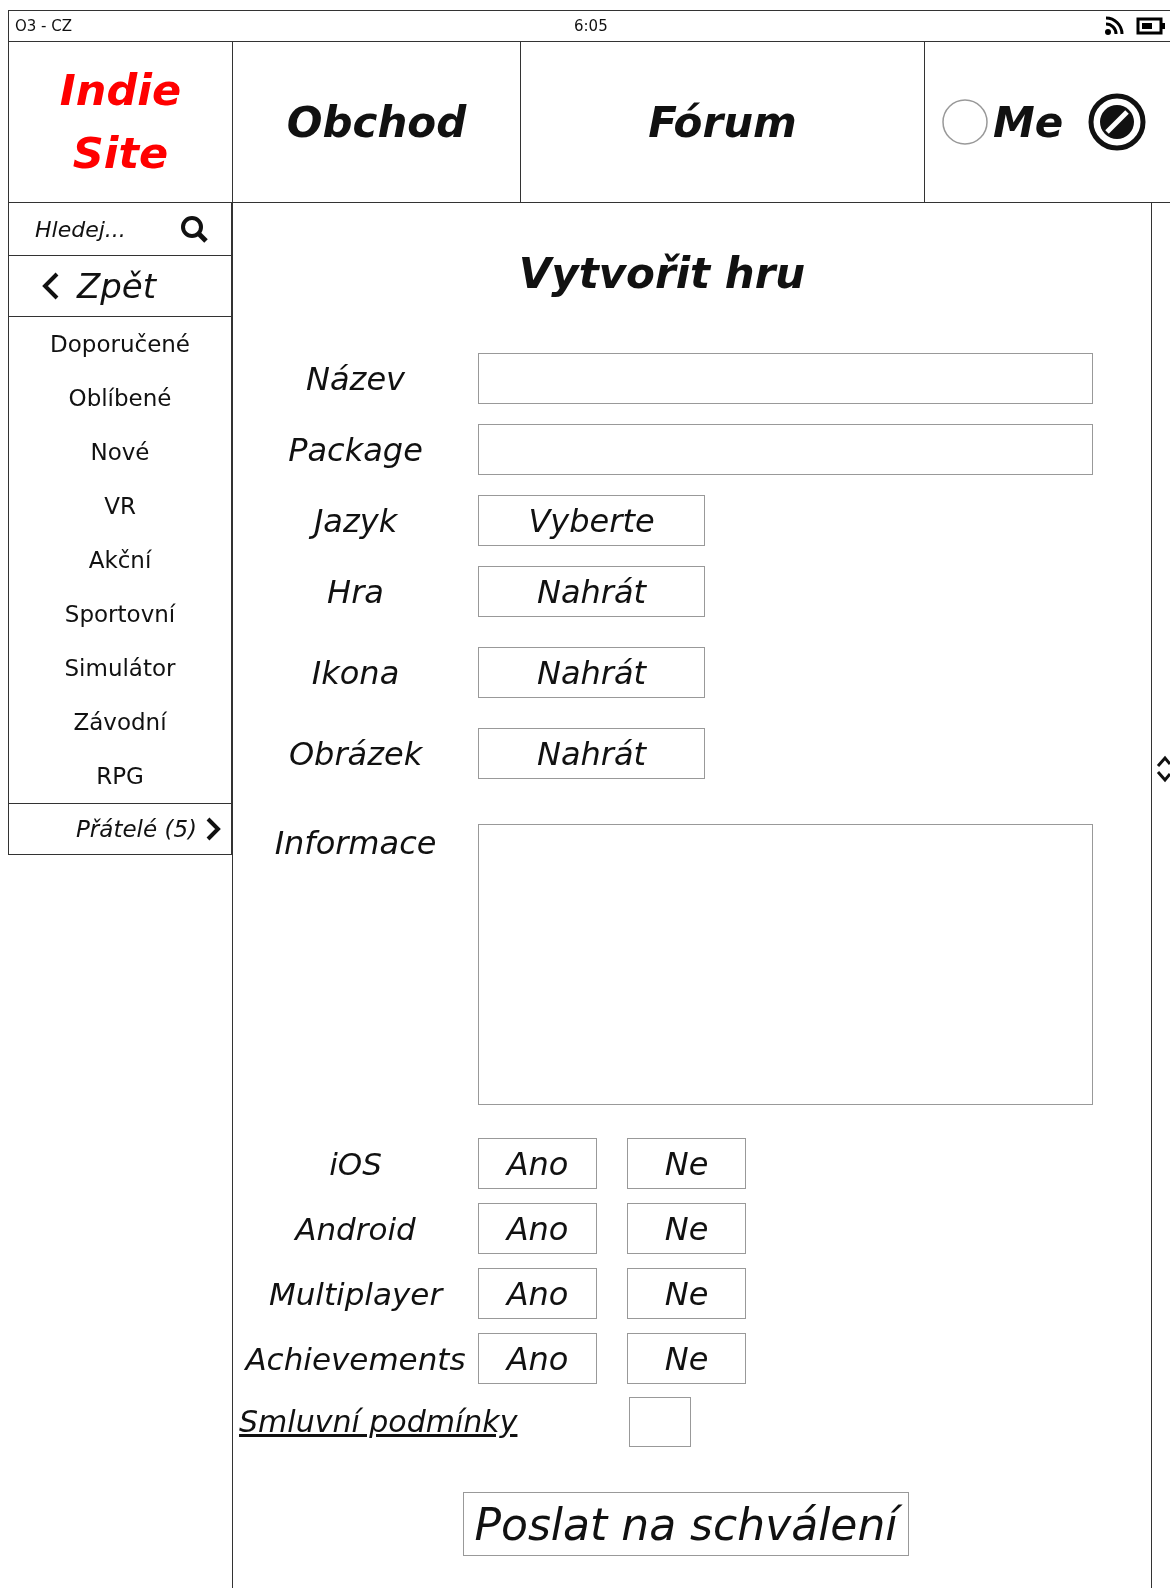  I want to click on avatar-icon, so click(965, 122).